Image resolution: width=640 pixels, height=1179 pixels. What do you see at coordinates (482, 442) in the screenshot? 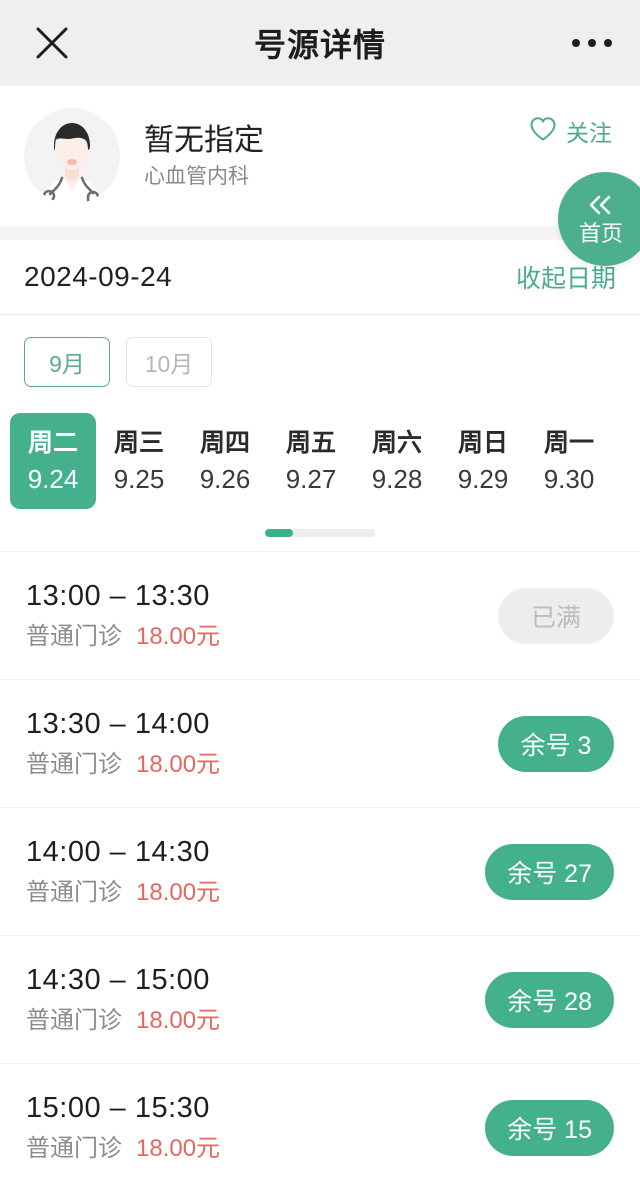
I see `day-tab-weekday: 周日` at bounding box center [482, 442].